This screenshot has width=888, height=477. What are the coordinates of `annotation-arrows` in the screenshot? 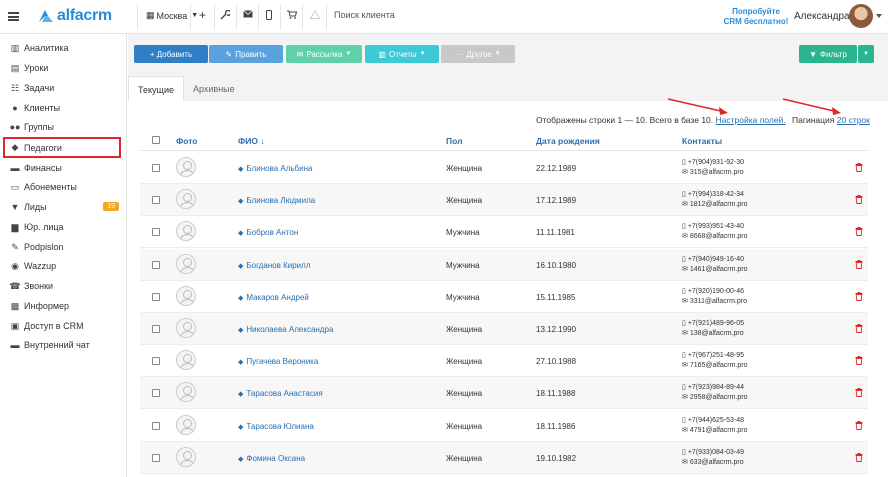 It's located at (754, 106).